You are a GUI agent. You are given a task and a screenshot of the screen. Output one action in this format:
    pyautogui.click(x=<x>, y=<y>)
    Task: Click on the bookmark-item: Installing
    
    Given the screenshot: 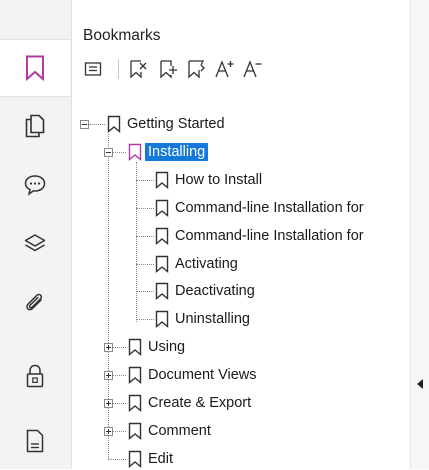 What is the action you would take?
    pyautogui.click(x=168, y=152)
    